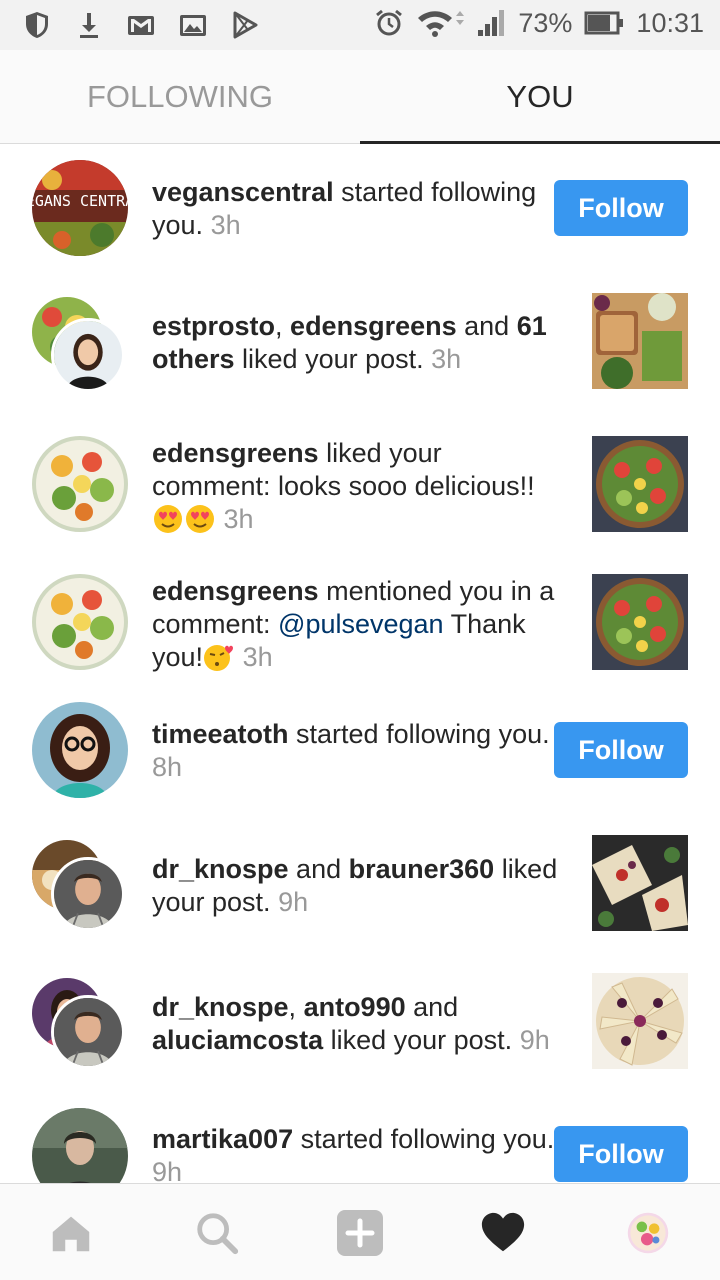 The height and width of the screenshot is (1280, 720). I want to click on heart-icon, so click(503, 1233).